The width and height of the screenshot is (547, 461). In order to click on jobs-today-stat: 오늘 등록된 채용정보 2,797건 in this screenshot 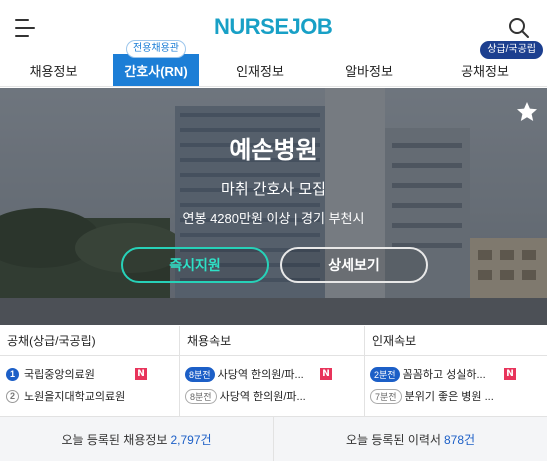, I will do `click(137, 439)`.